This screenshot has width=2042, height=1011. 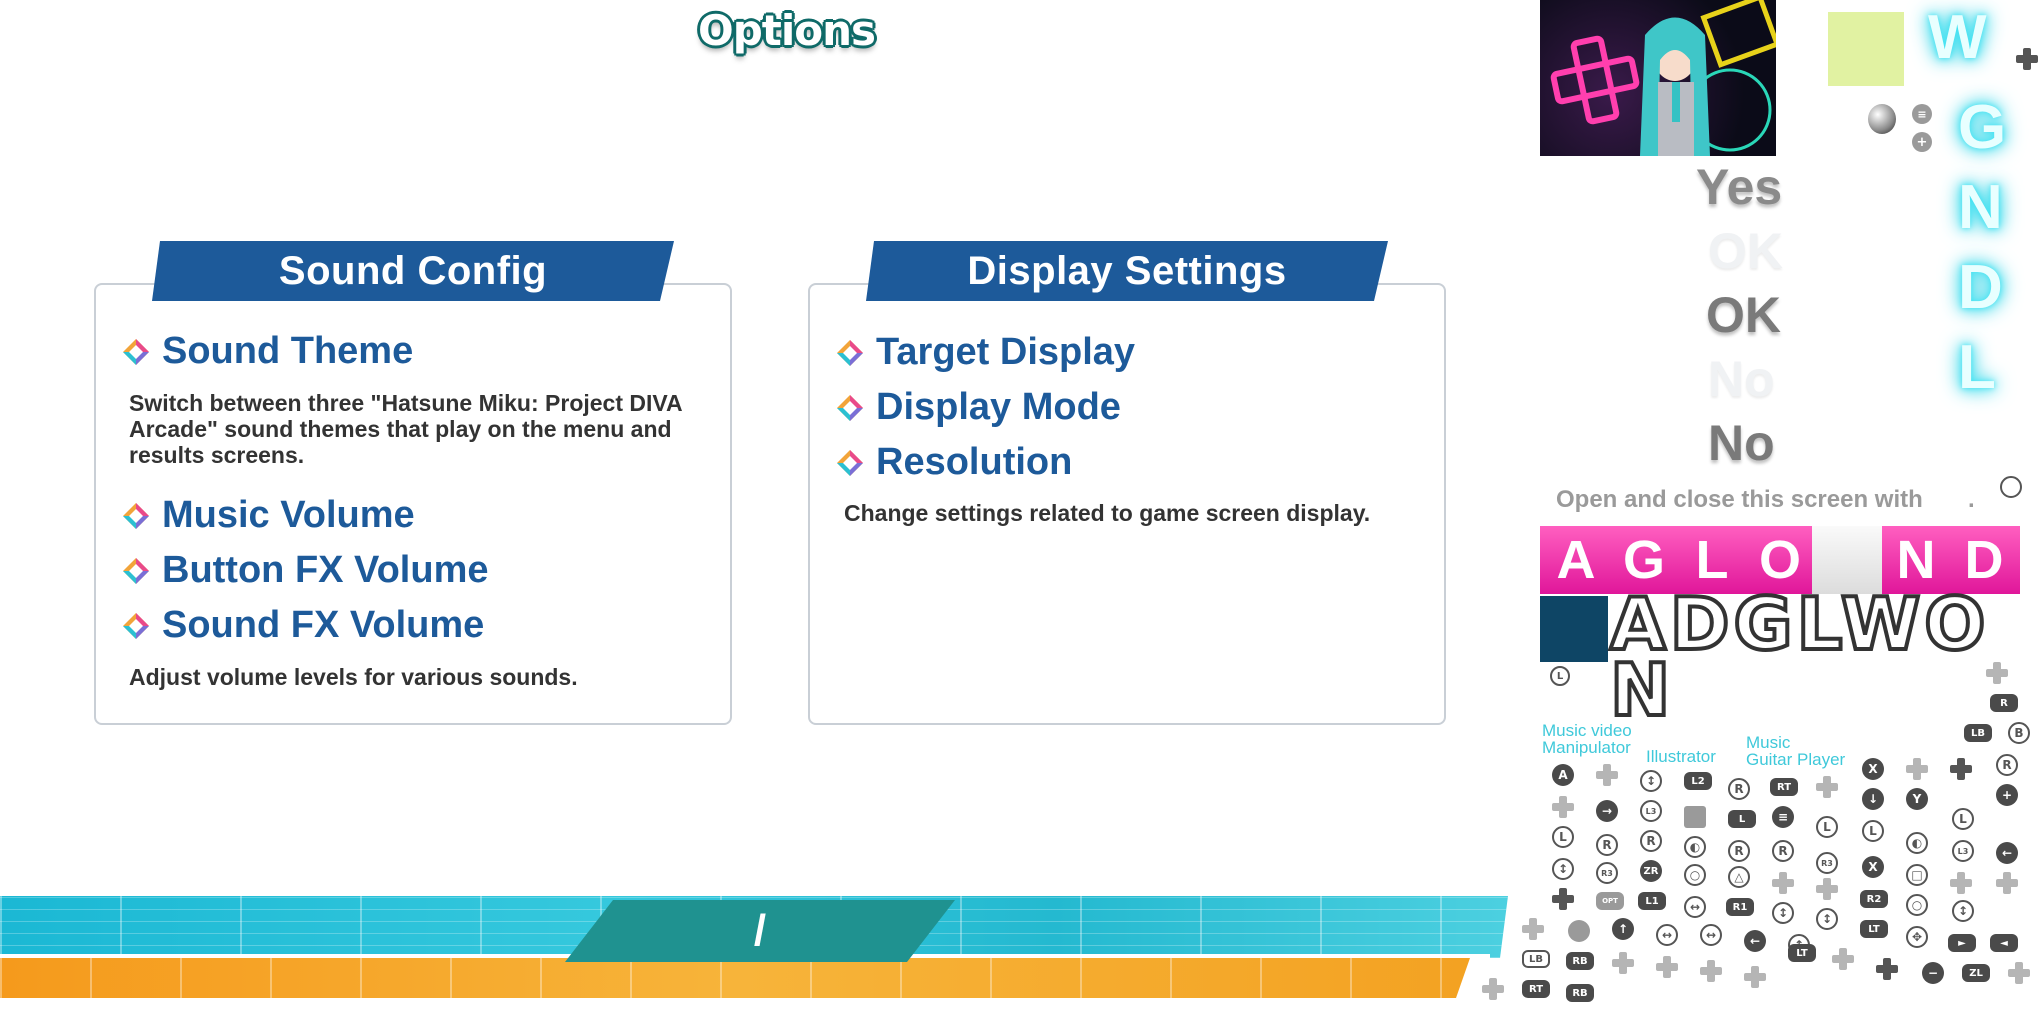 What do you see at coordinates (1783, 817) in the screenshot?
I see `menu-button-icon: ≡` at bounding box center [1783, 817].